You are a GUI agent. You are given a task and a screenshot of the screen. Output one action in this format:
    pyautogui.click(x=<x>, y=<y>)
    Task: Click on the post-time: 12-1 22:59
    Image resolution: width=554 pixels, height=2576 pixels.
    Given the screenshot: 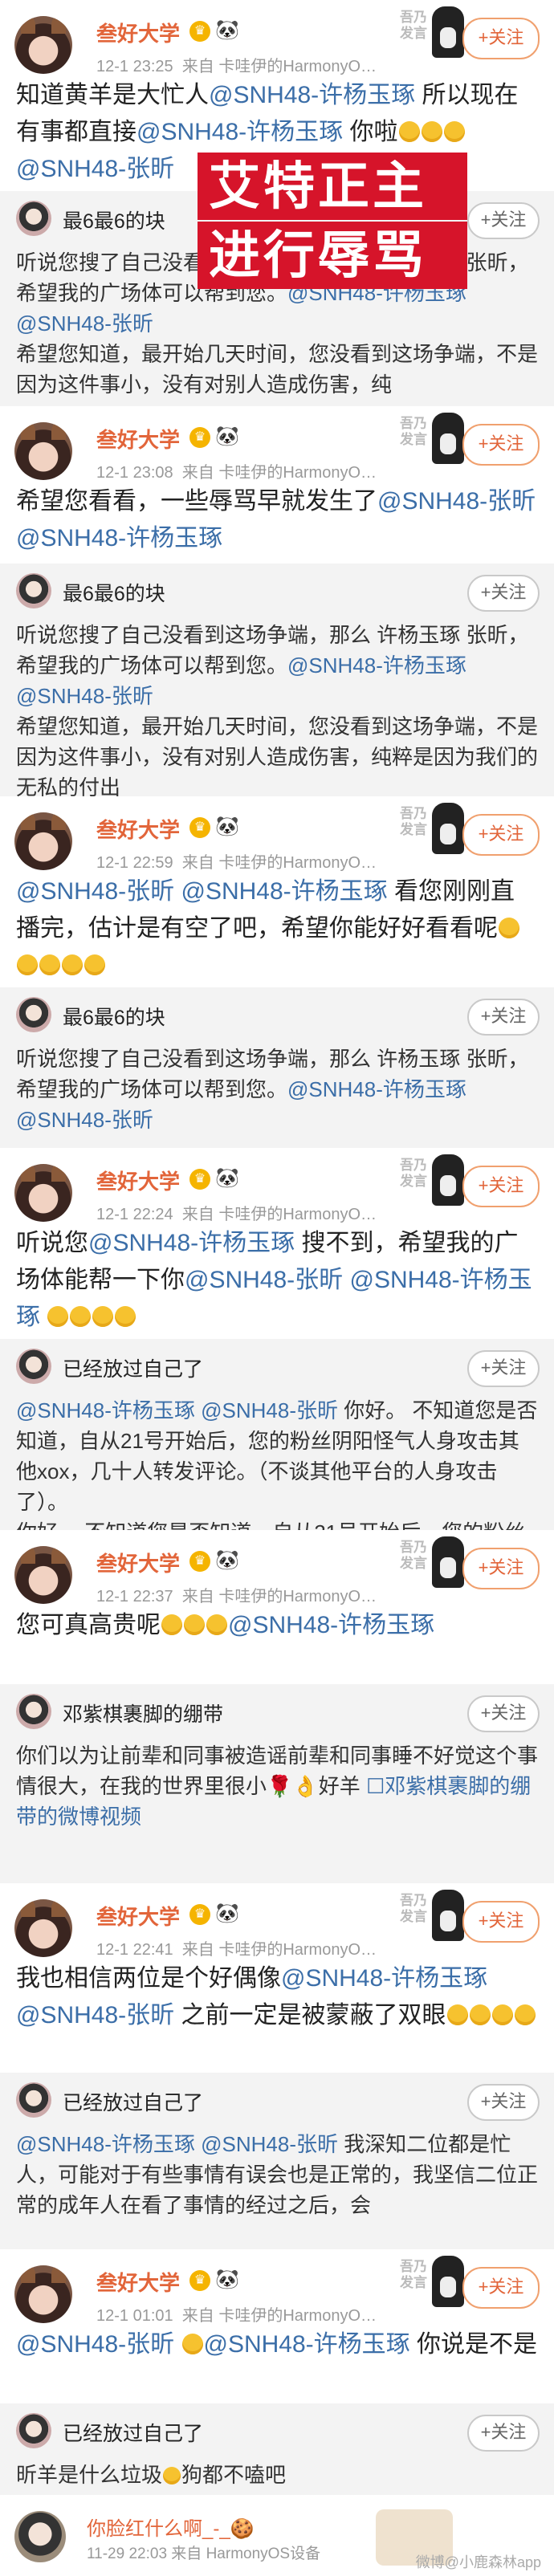 What is the action you would take?
    pyautogui.click(x=134, y=863)
    